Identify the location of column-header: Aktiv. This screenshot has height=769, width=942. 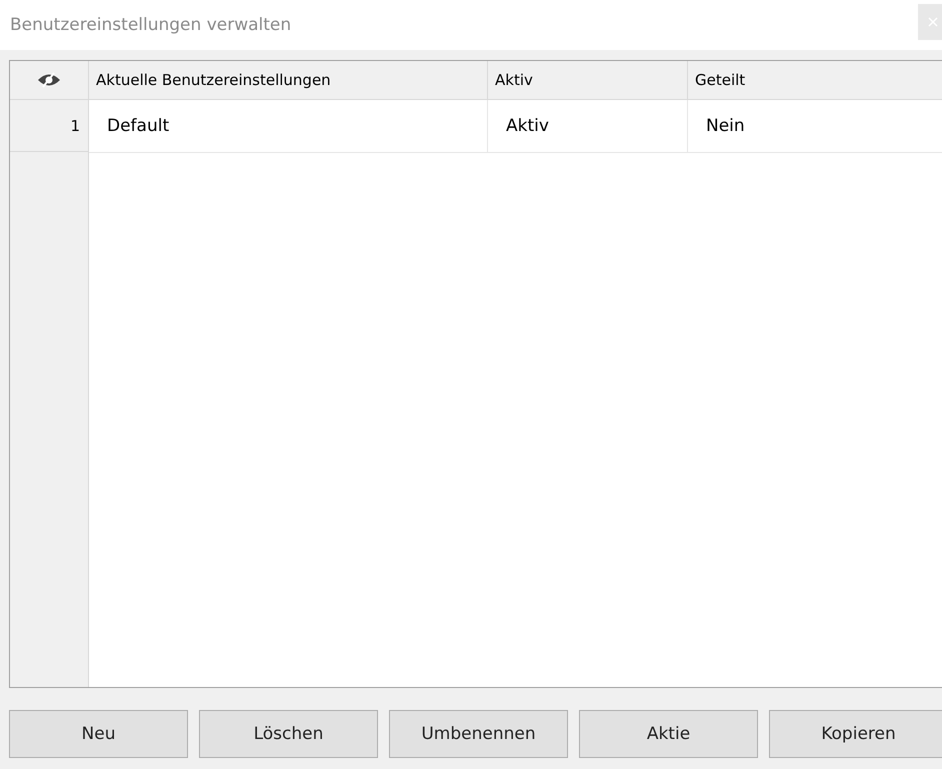
(588, 80).